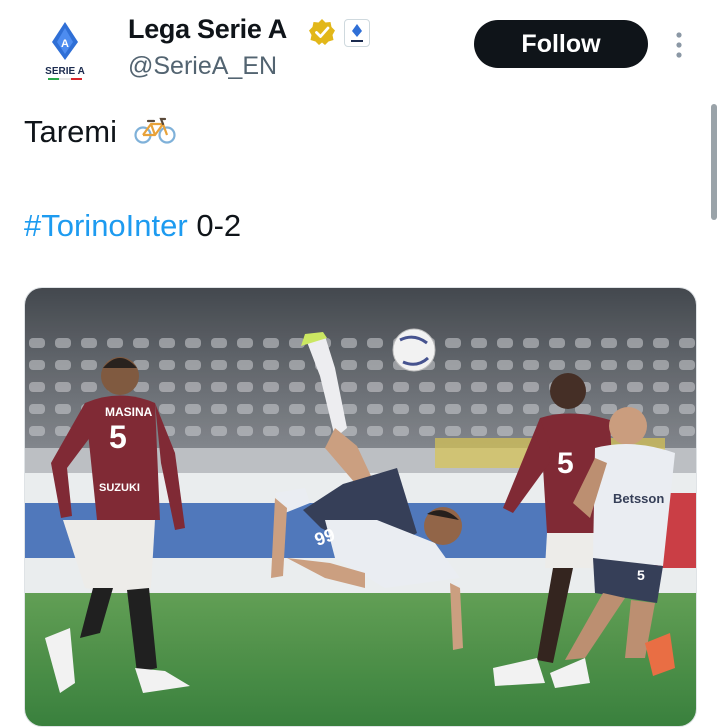 This screenshot has width=720, height=727. Describe the element at coordinates (679, 45) in the screenshot. I see `more-options-icon` at that location.